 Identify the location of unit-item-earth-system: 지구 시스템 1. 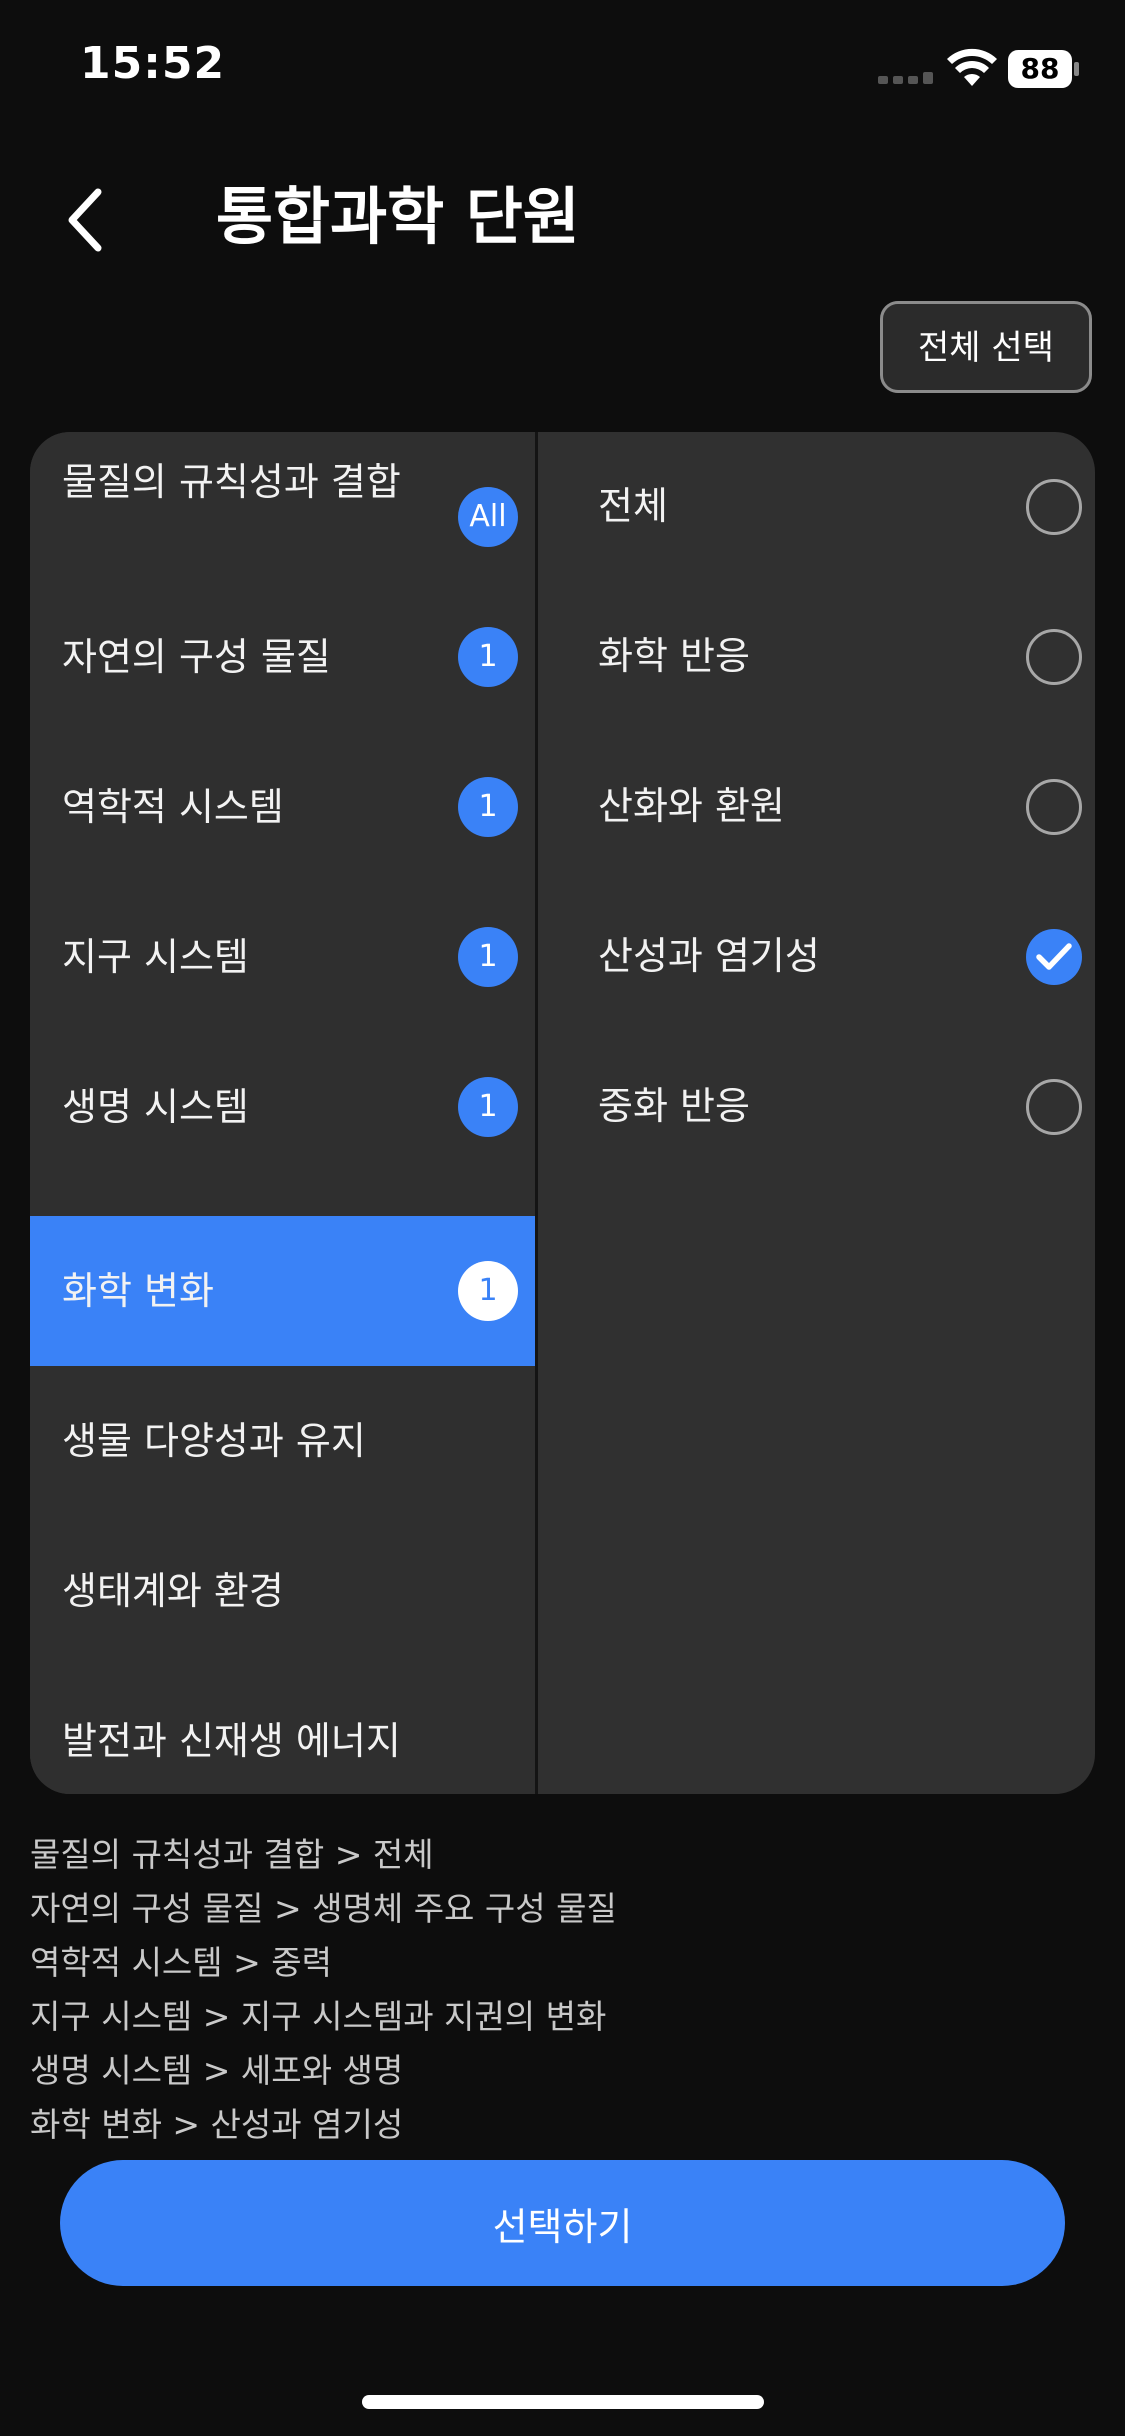
(282, 957).